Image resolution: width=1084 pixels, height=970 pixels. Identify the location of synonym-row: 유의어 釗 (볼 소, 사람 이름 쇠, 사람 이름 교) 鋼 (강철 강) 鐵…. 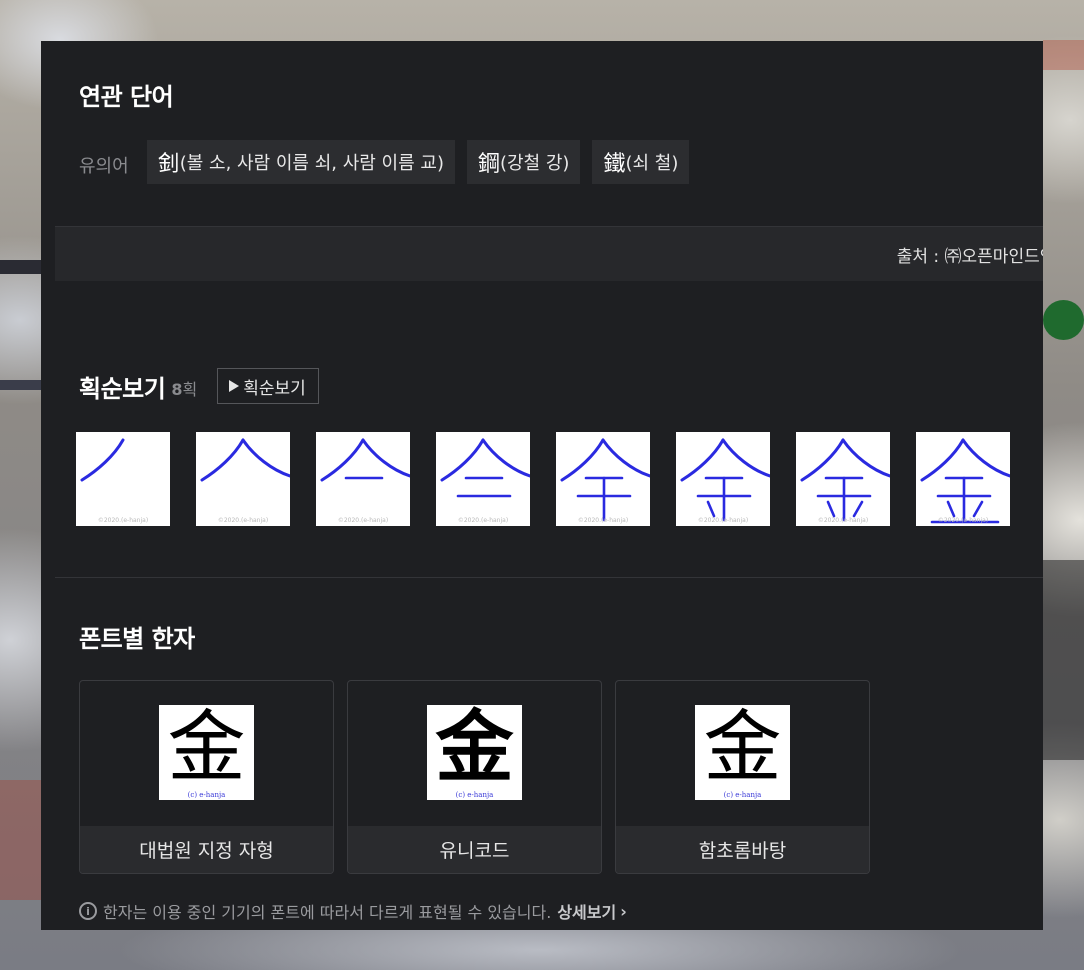
(390, 162).